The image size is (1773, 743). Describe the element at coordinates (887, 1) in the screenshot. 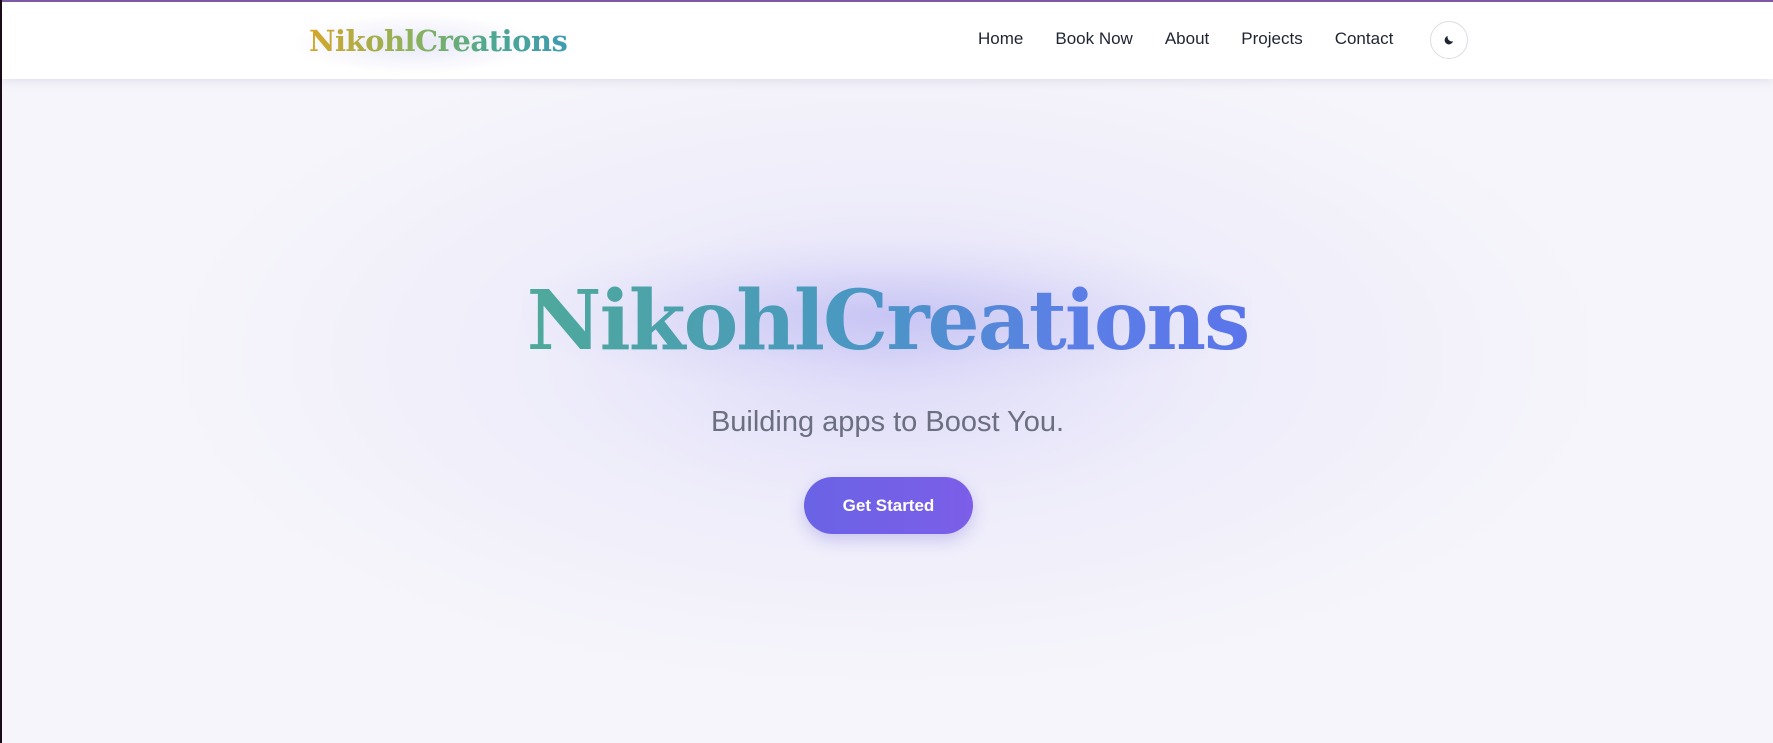

I see `top-accent-line` at that location.